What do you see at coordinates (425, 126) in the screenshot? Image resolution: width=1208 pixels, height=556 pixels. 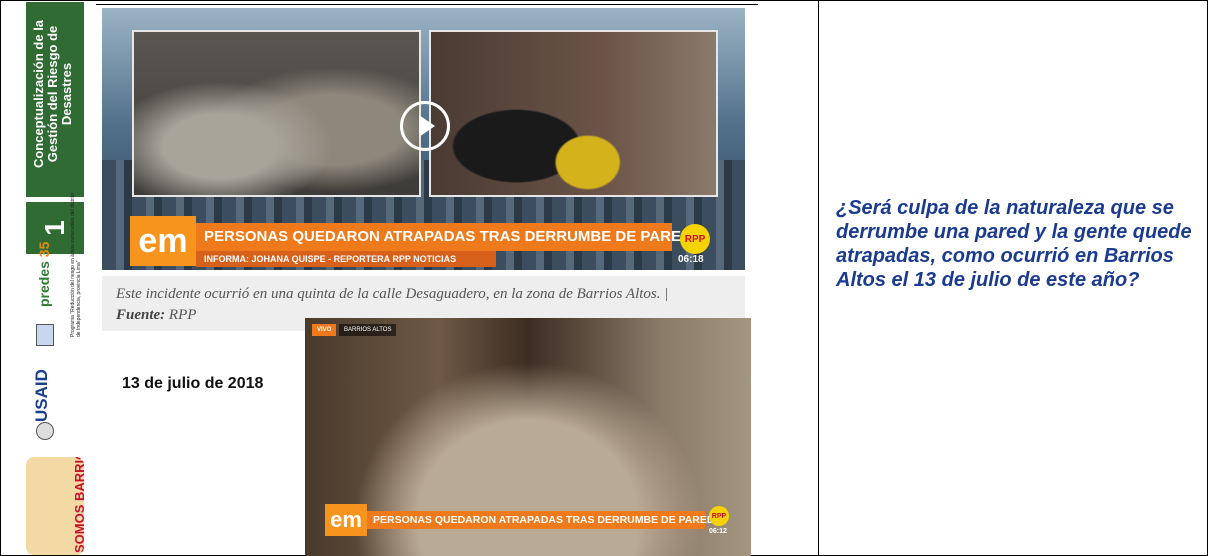 I see `play-icon` at bounding box center [425, 126].